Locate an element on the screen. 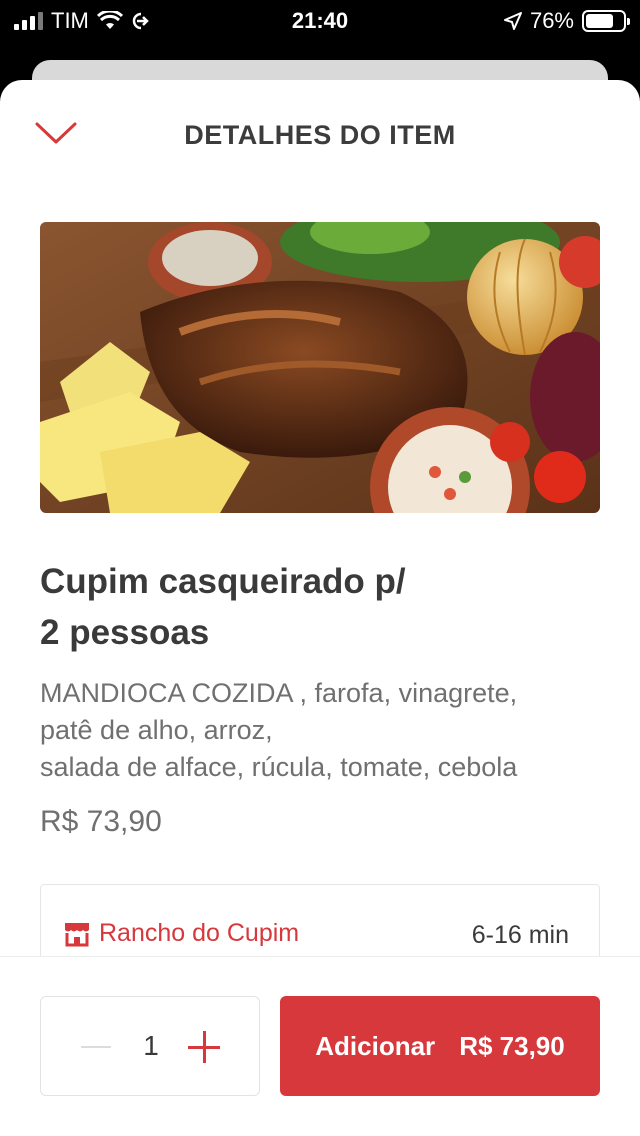  location-arrow-icon is located at coordinates (512, 21).